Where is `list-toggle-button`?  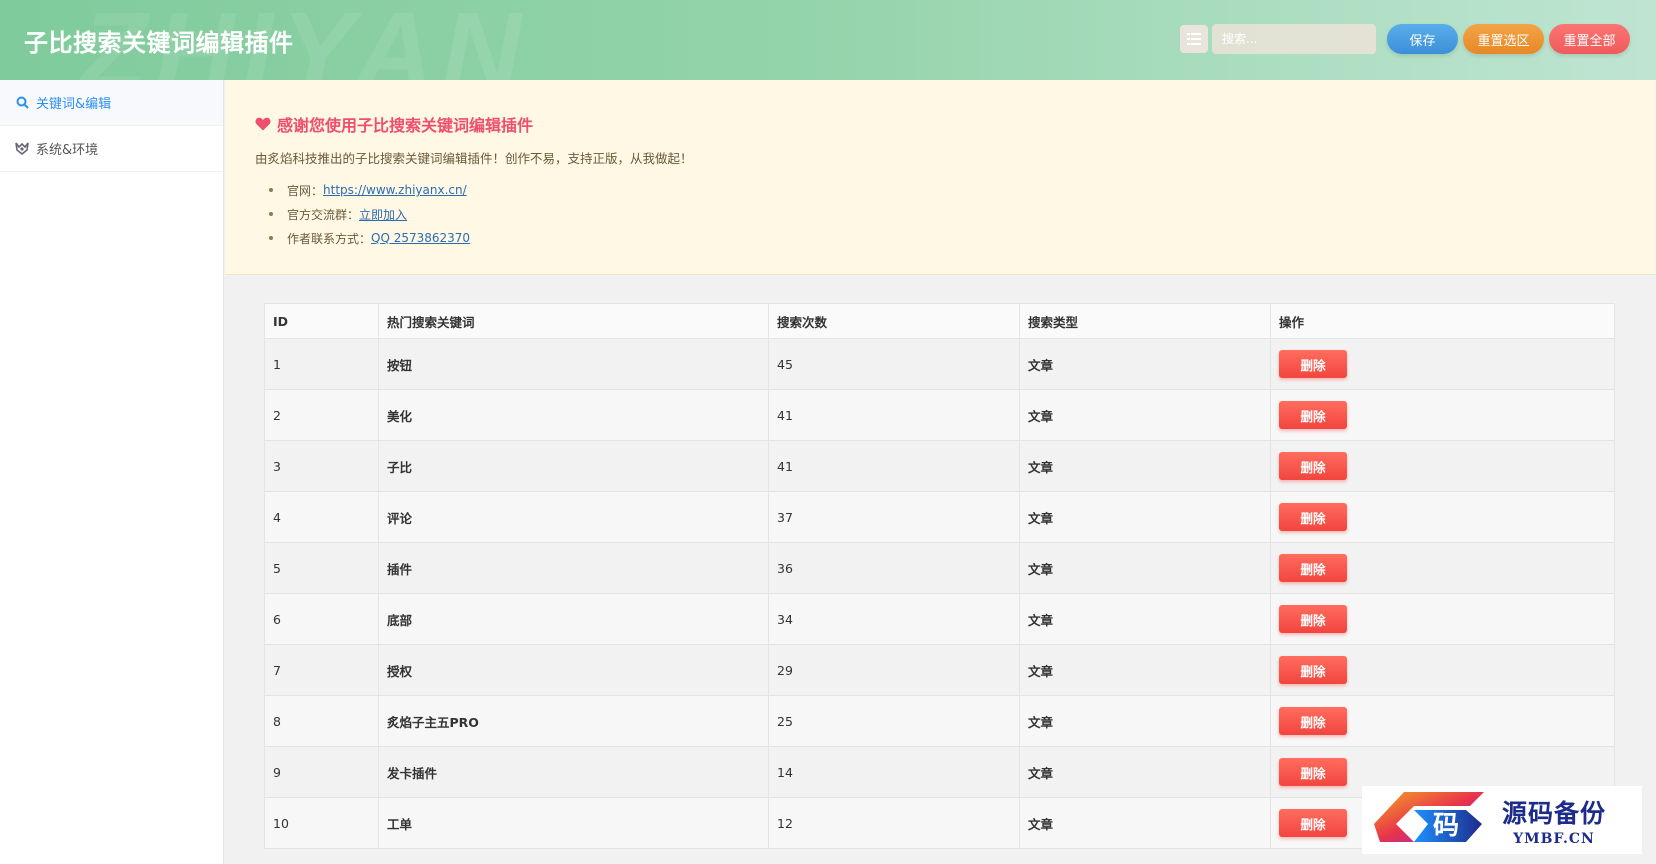
list-toggle-button is located at coordinates (1194, 39).